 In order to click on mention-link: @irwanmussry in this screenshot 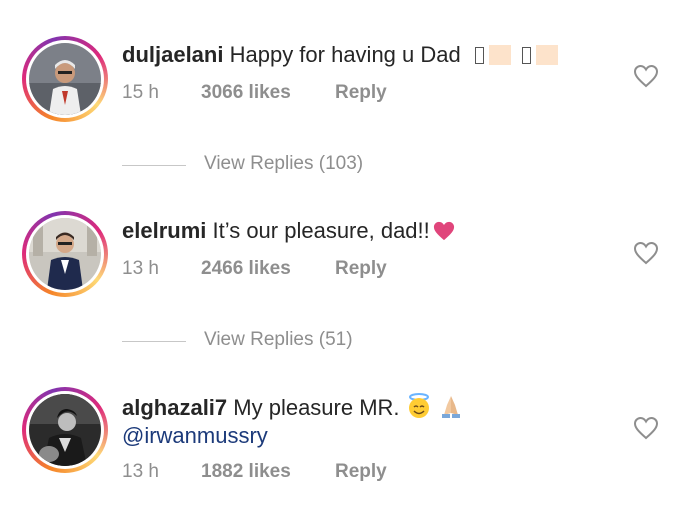, I will do `click(195, 435)`.